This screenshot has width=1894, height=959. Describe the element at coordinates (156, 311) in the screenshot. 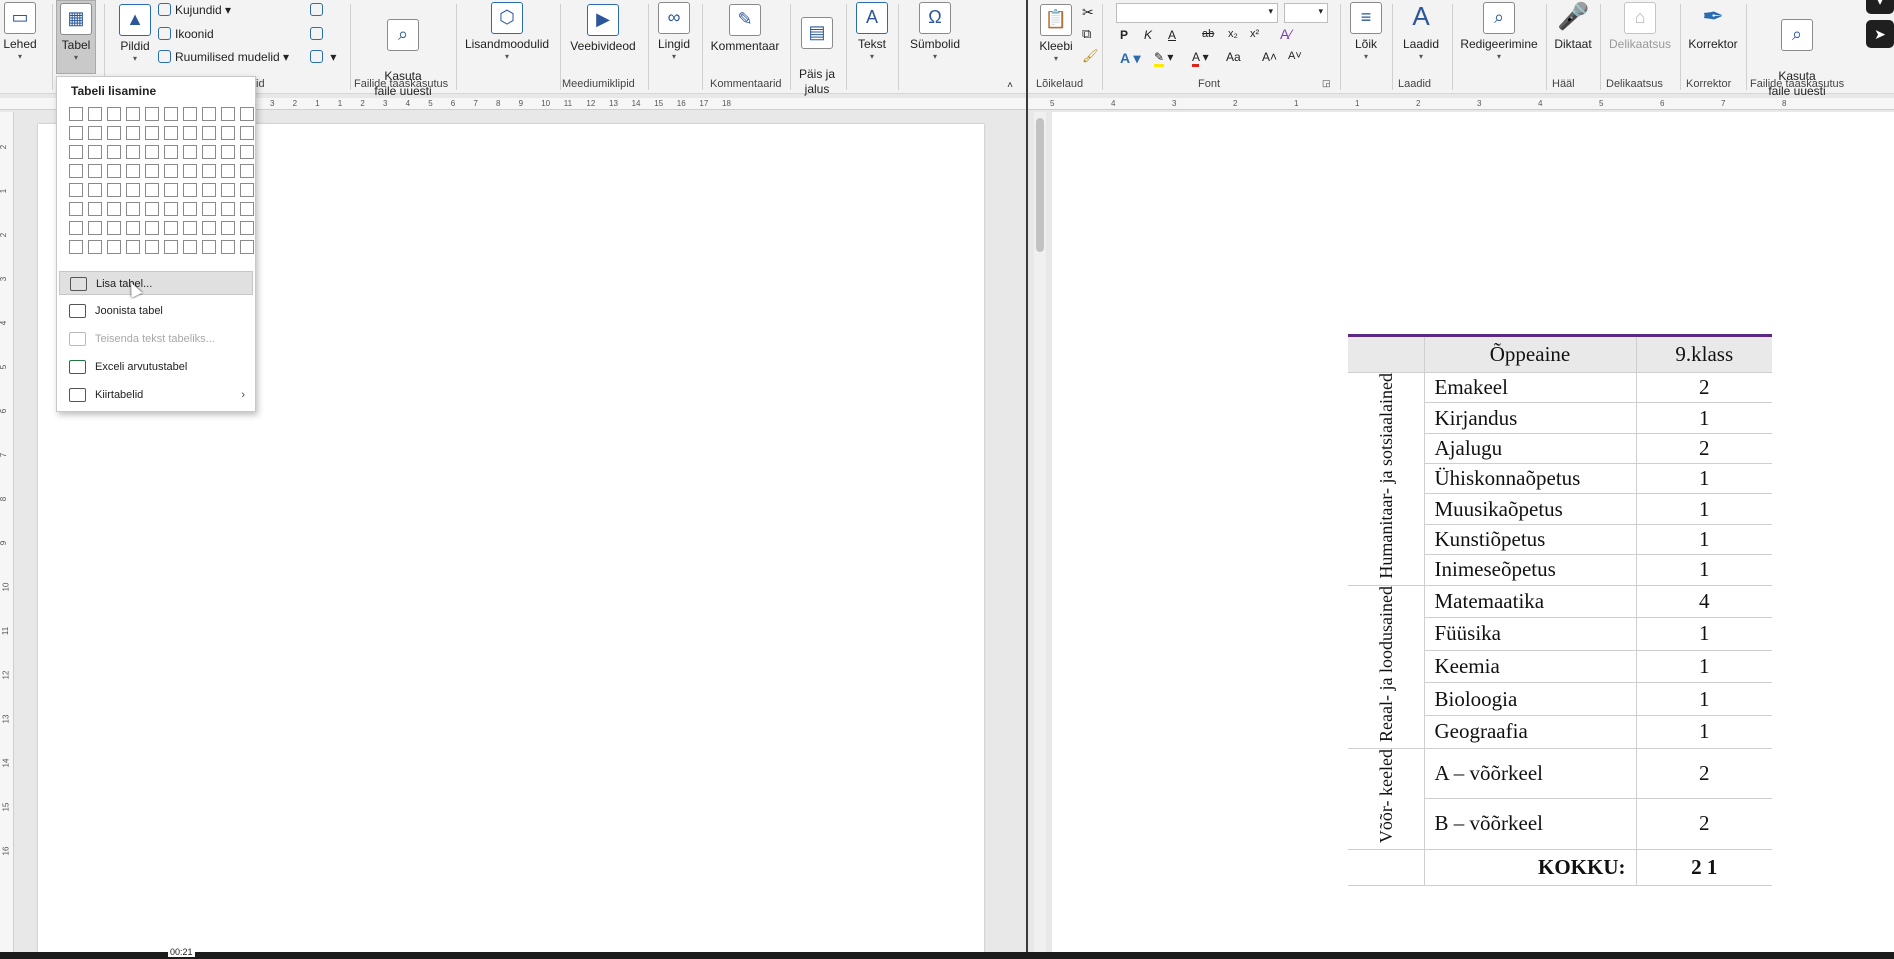

I see `menu-item-draw-table: Joonista tabel` at that location.